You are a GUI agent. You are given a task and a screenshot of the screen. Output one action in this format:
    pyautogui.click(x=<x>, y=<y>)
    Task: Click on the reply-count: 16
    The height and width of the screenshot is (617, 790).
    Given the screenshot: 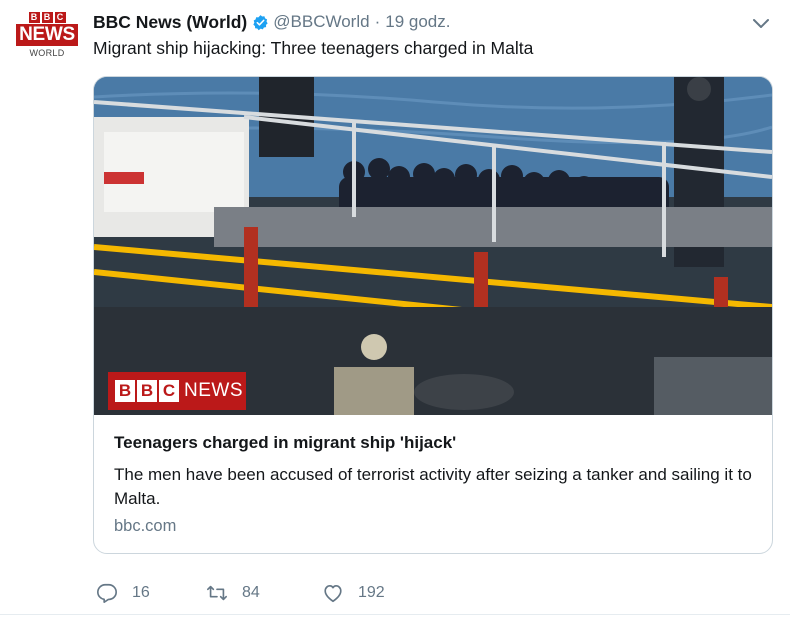 What is the action you would take?
    pyautogui.click(x=141, y=592)
    